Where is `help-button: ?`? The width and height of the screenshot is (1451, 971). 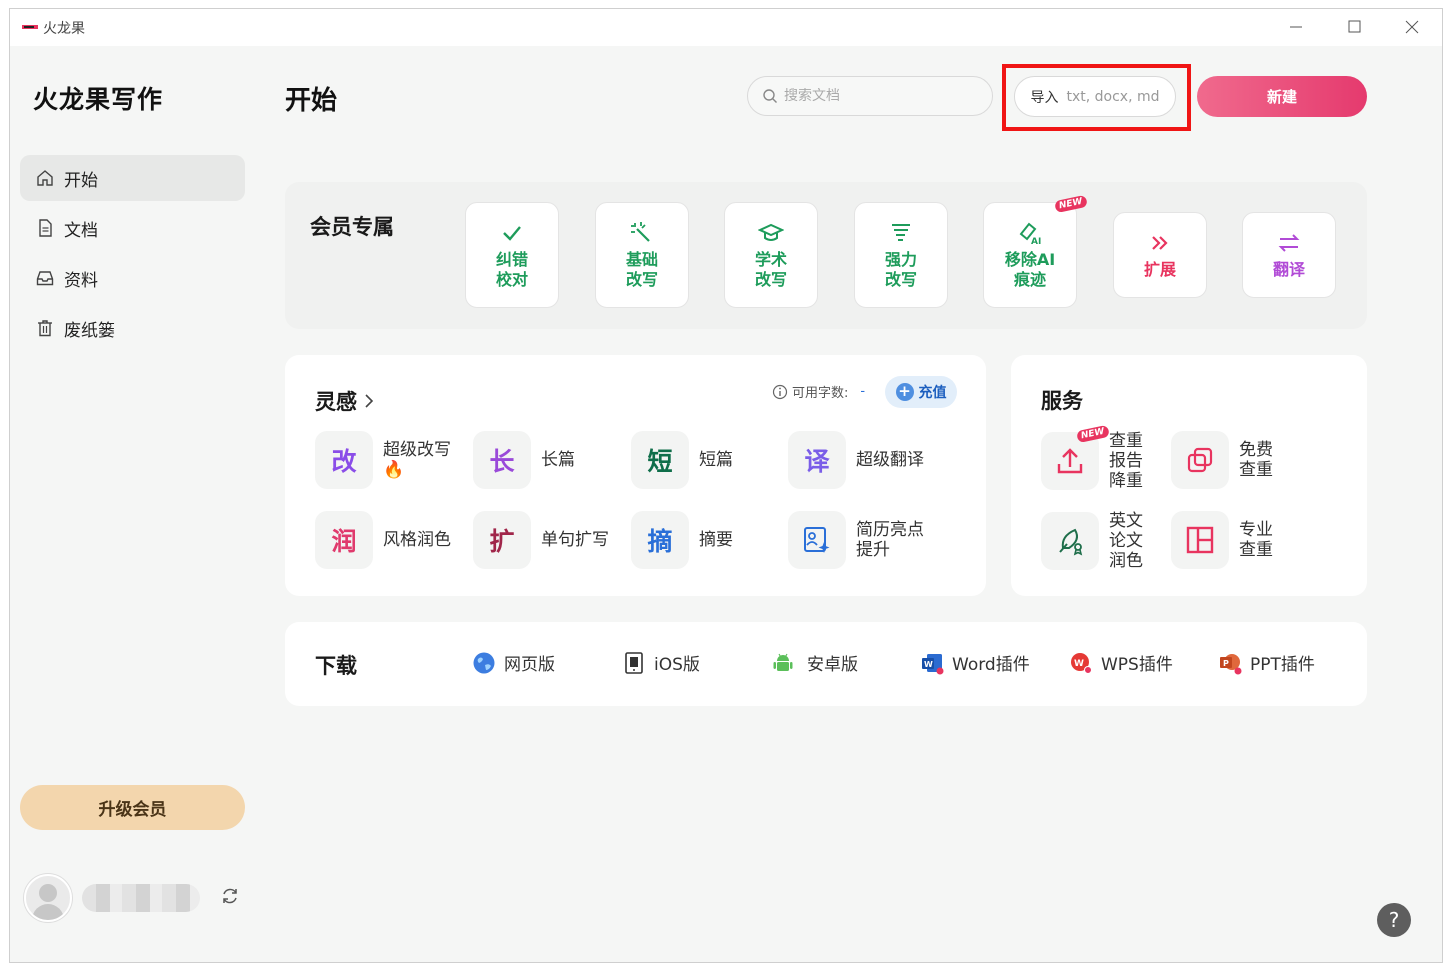
help-button: ? is located at coordinates (1394, 920).